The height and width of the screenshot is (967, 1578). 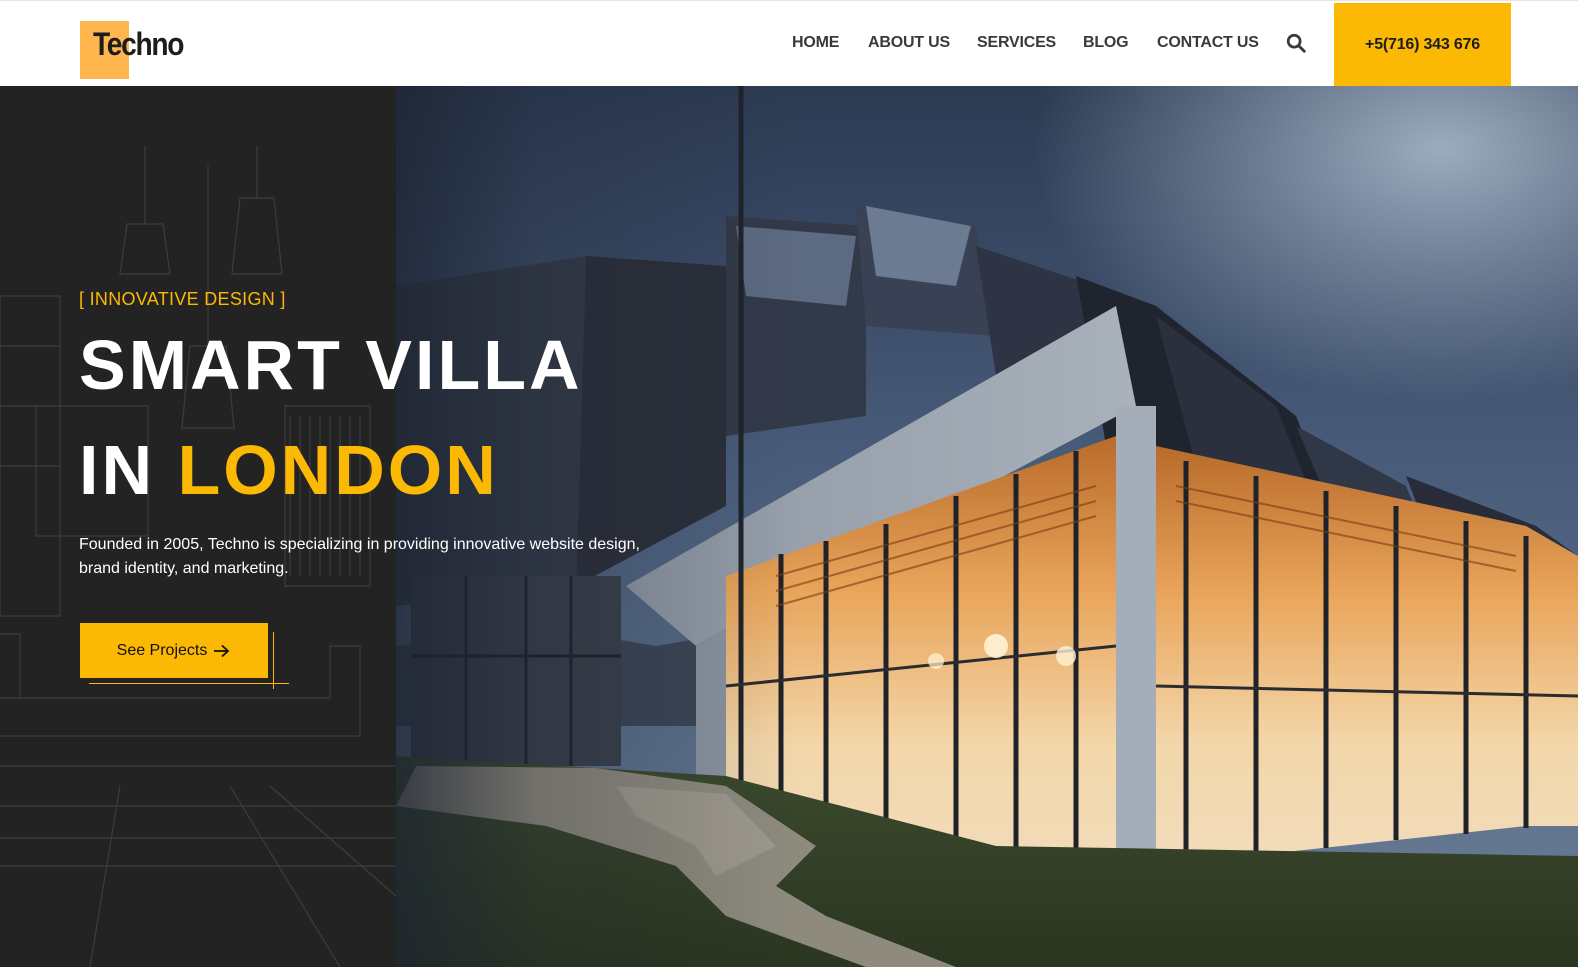 I want to click on phone-button: +5(716) 343 676, so click(x=1422, y=44).